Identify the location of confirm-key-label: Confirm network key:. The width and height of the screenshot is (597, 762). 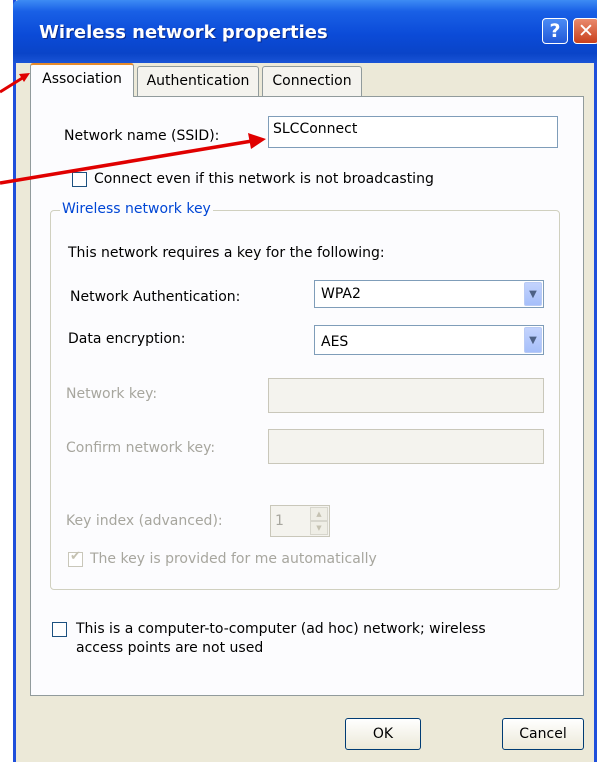
(141, 448).